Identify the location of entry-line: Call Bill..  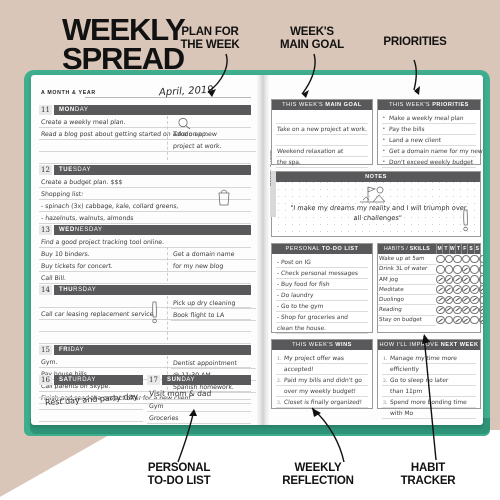
(145, 278).